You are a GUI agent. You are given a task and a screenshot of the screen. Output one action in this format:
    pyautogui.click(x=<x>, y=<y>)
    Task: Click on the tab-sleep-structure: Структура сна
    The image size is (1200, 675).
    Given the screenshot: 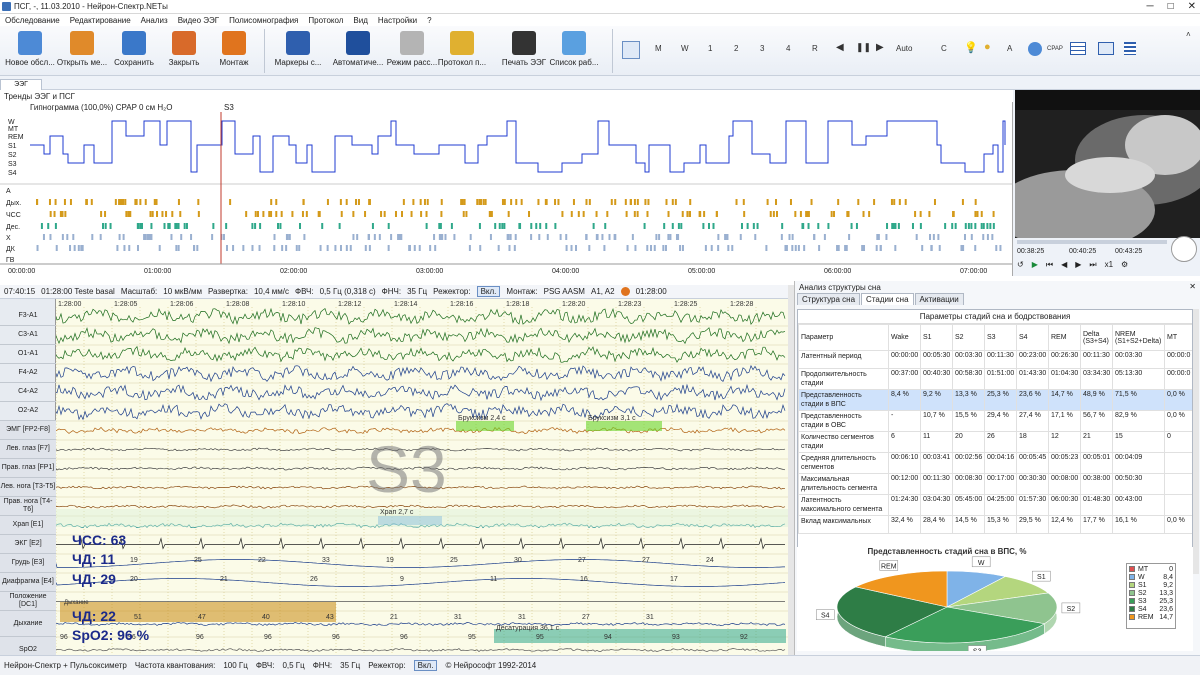 What is the action you would take?
    pyautogui.click(x=829, y=299)
    